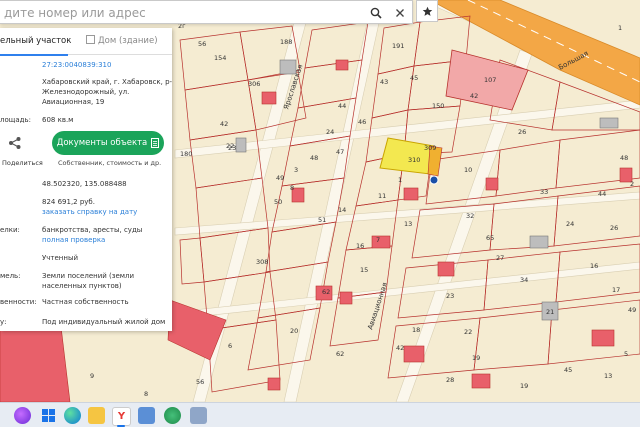 The width and height of the screenshot is (640, 427). What do you see at coordinates (490, 238) in the screenshot?
I see `parcel-label: 65` at bounding box center [490, 238].